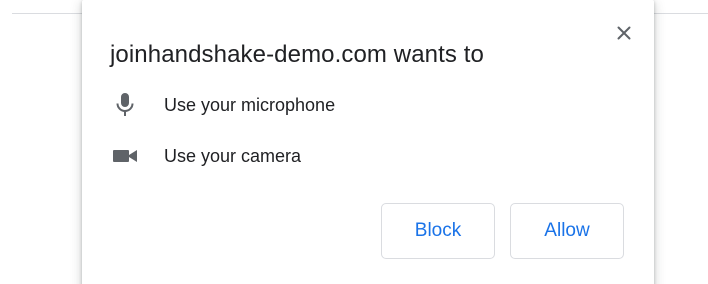 This screenshot has width=708, height=284. What do you see at coordinates (250, 104) in the screenshot?
I see `permission-label-microphone: Use your microphone` at bounding box center [250, 104].